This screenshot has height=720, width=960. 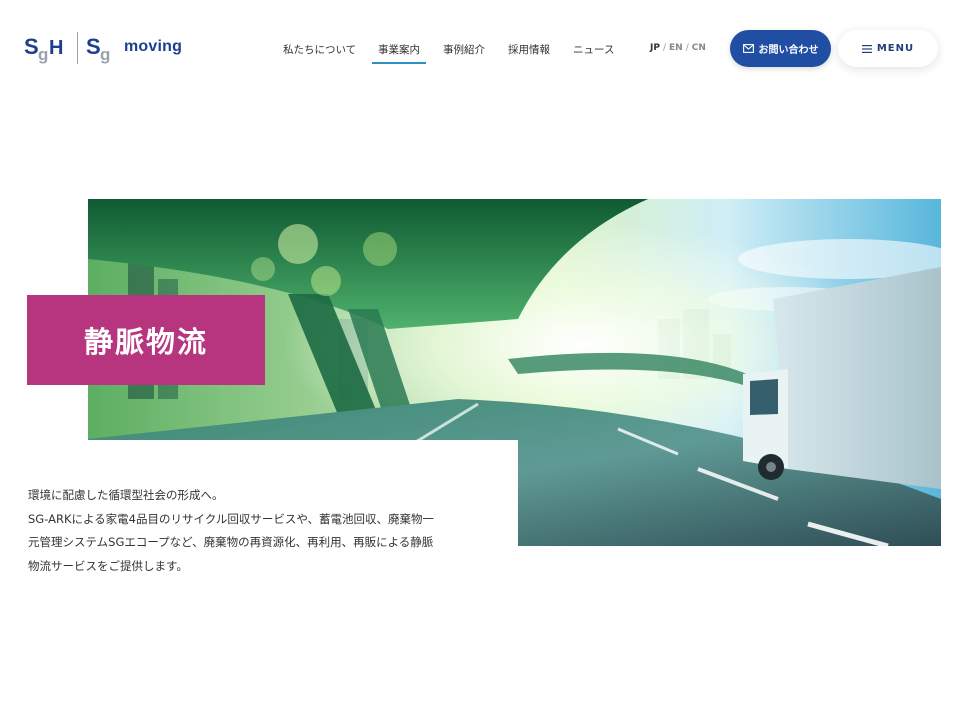 What do you see at coordinates (231, 518) in the screenshot?
I see `description-line: SG-ARKによる家電4品目のリサイクル回収サービスや、蓄電池回収、廃棄物一` at bounding box center [231, 518].